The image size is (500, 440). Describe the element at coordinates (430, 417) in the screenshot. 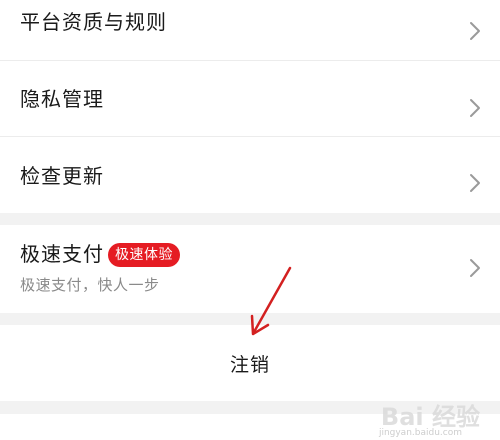

I see `watermark-logo: Bai 经验` at that location.